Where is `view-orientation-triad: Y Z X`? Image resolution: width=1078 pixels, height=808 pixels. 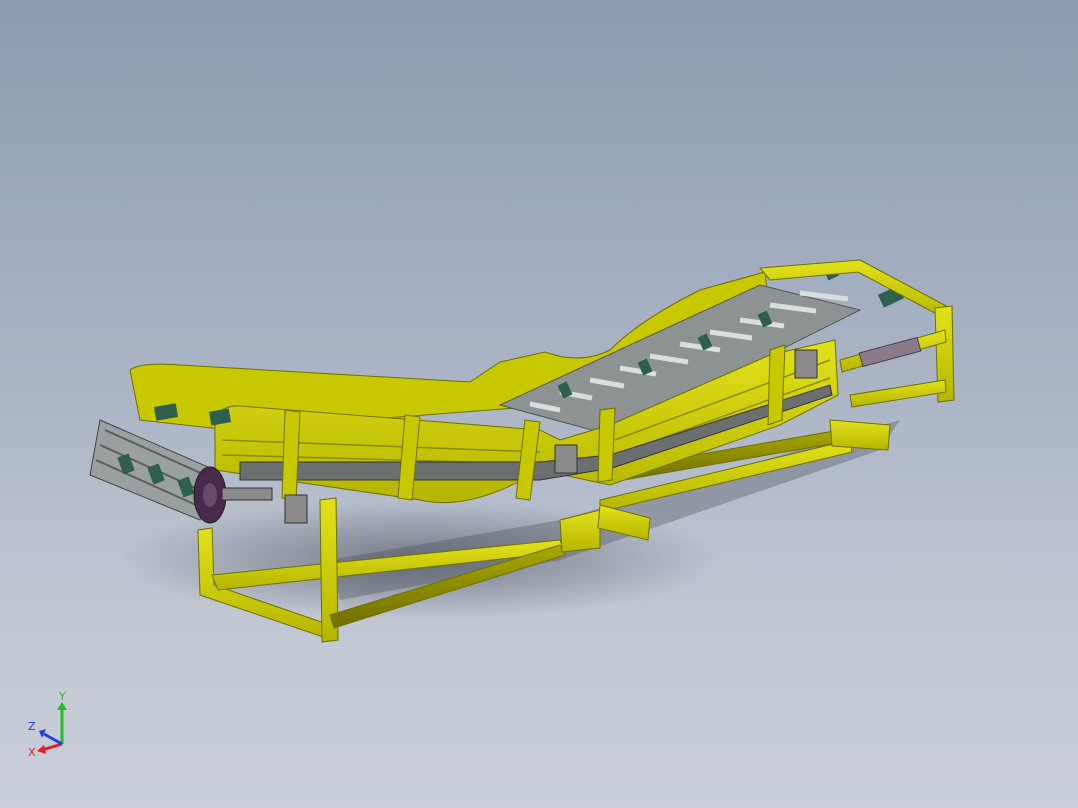 view-orientation-triad: Y Z X is located at coordinates (52, 723).